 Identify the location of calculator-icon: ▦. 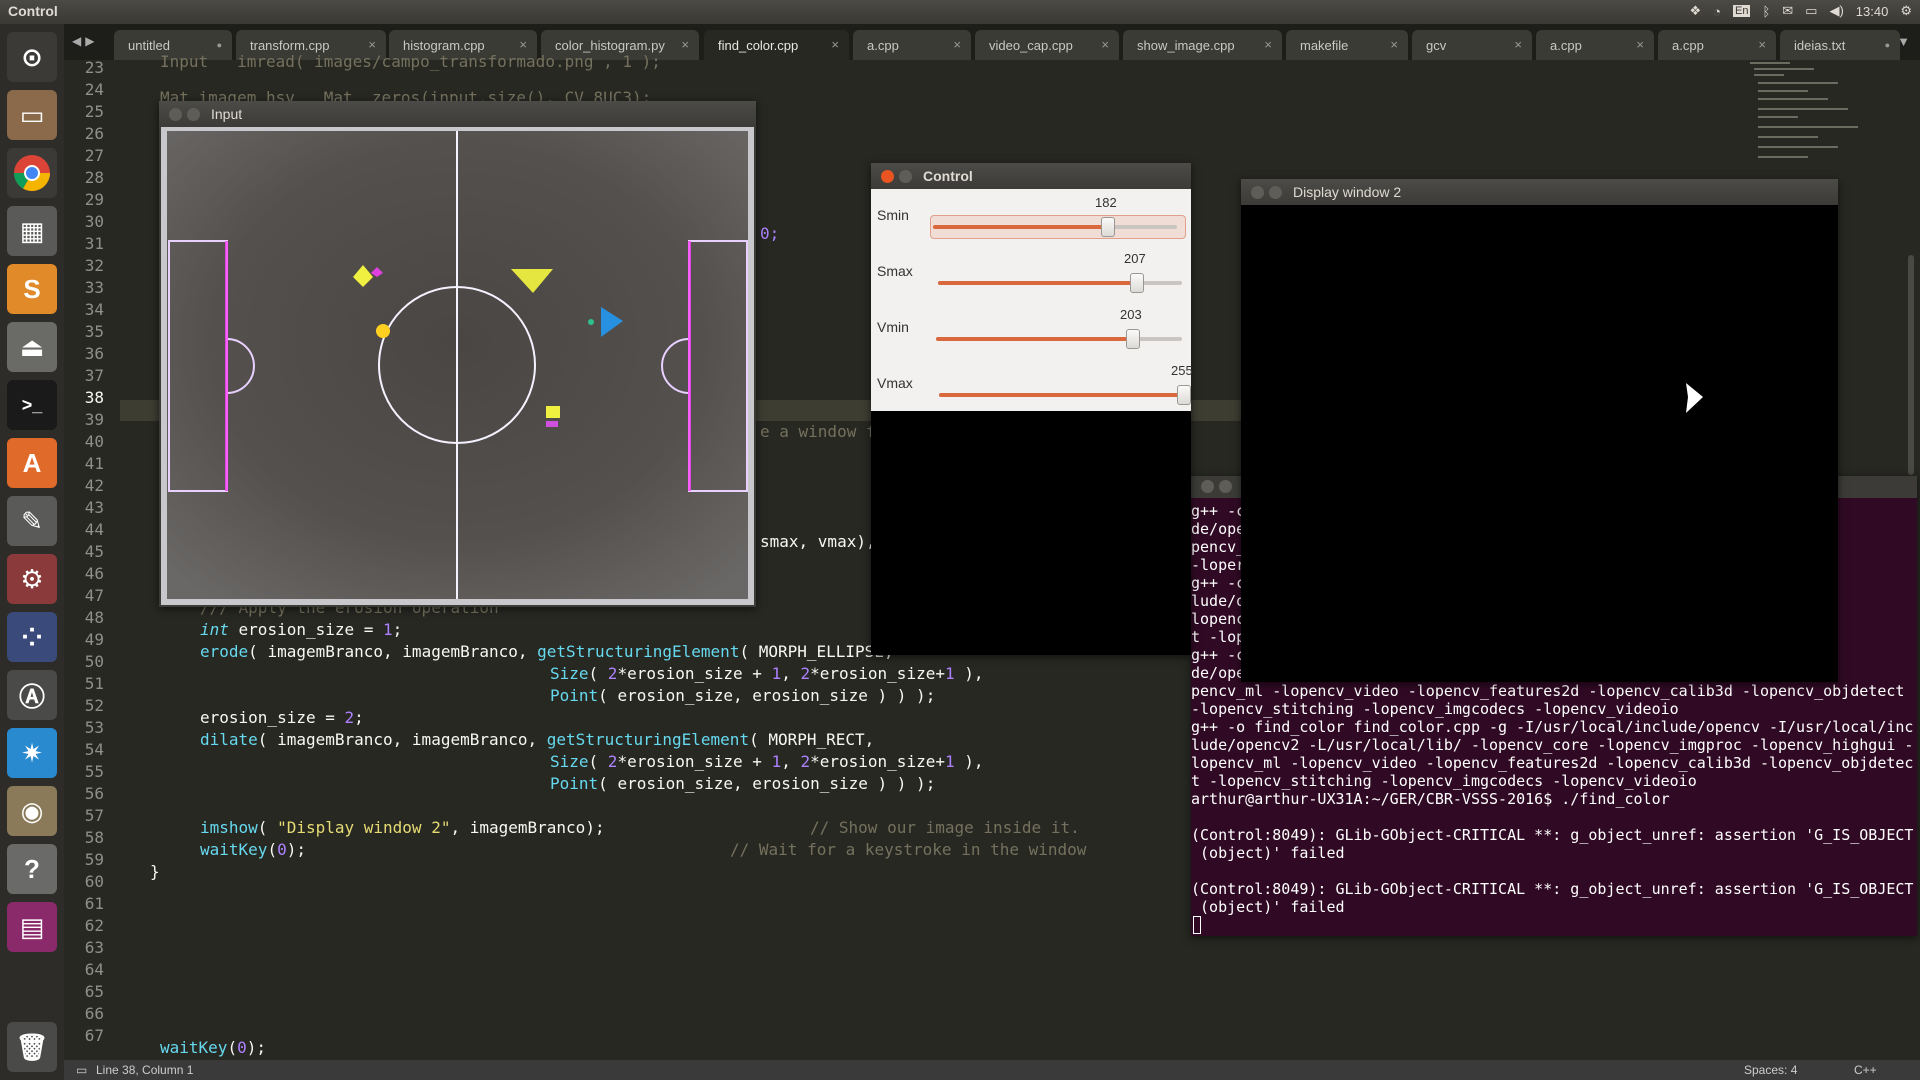
(32, 231).